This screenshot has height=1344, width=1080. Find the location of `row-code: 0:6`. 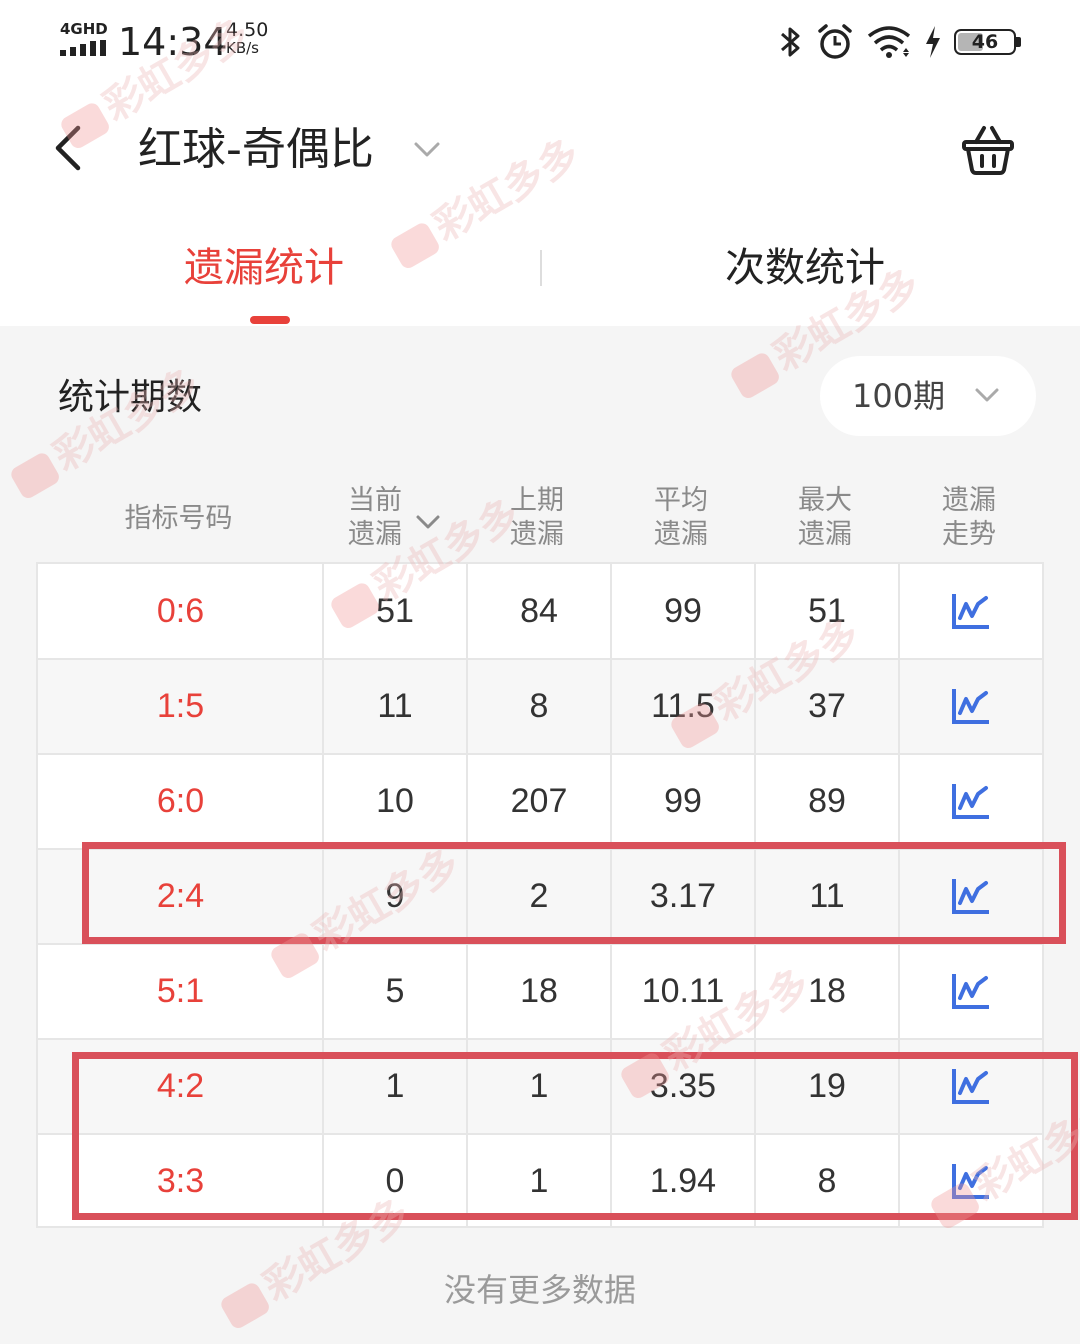

row-code: 0:6 is located at coordinates (180, 611).